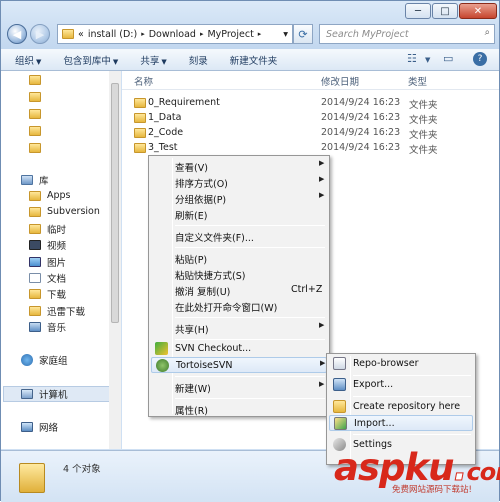 This screenshot has width=500, height=502. Describe the element at coordinates (314, 148) in the screenshot. I see `file-row: 3_Test2014/9/24 16:23文件夹` at that location.